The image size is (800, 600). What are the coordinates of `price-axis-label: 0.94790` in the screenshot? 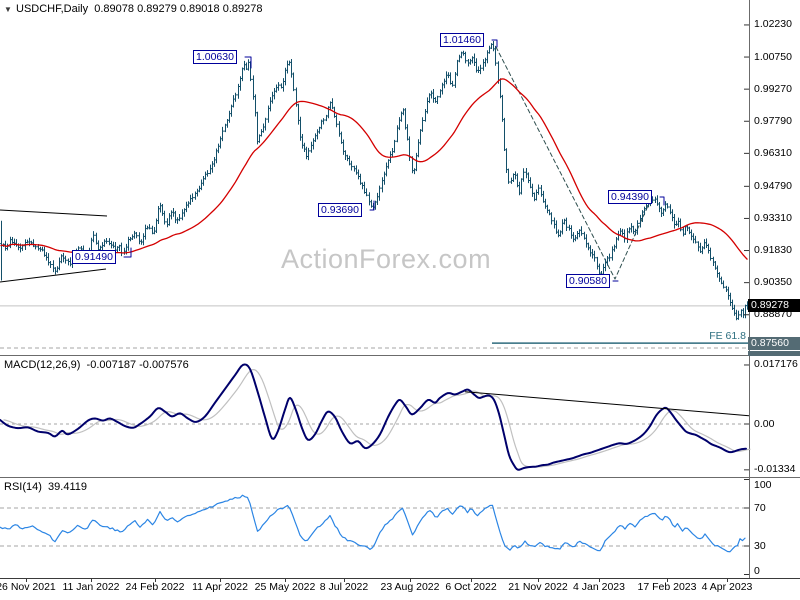 It's located at (773, 186).